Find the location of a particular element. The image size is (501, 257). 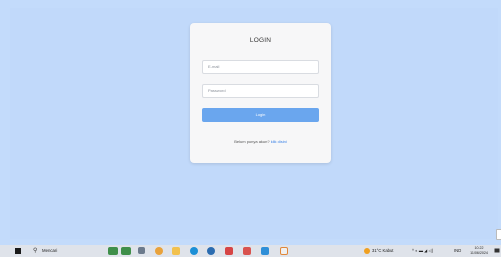

clock-date: 11/06/2024 is located at coordinates (479, 252).